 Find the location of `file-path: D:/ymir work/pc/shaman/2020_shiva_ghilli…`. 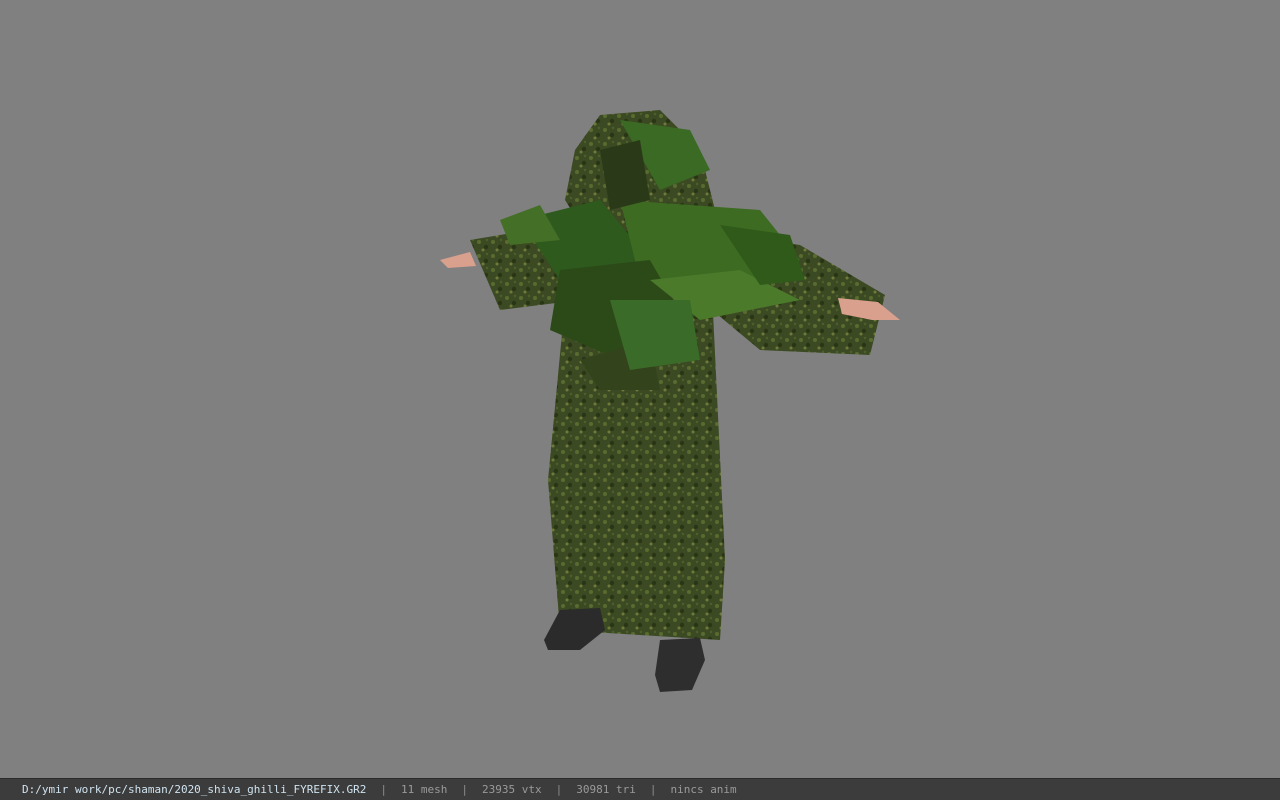

file-path: D:/ymir work/pc/shaman/2020_shiva_ghilli… is located at coordinates (194, 789).